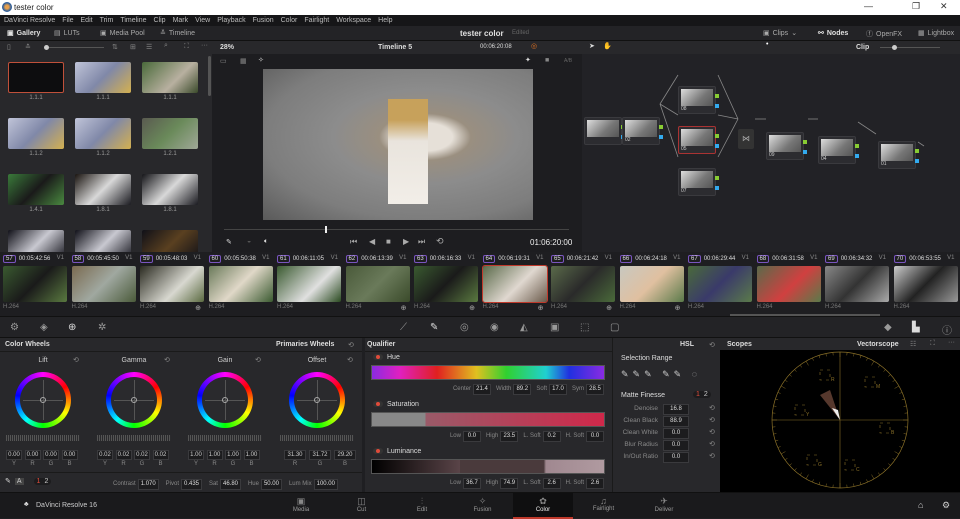 The width and height of the screenshot is (960, 519). Describe the element at coordinates (592, 46) in the screenshot. I see `pointer-icon: ➤` at that location.